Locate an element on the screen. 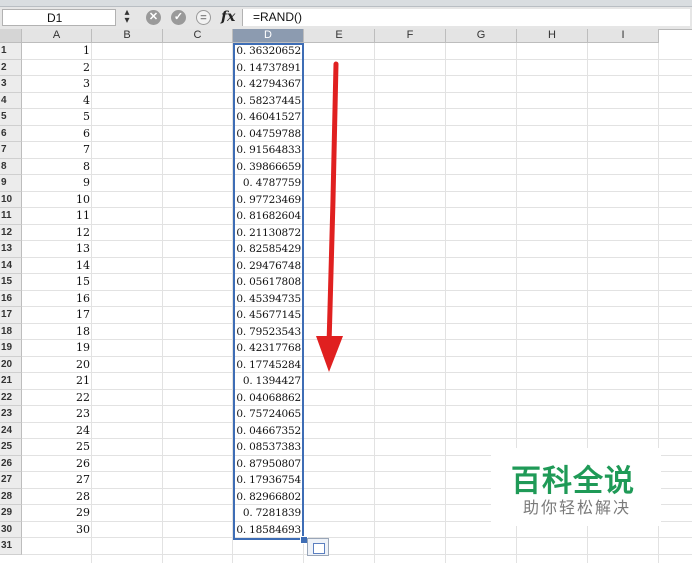  cell-a11: 11 is located at coordinates (56, 216).